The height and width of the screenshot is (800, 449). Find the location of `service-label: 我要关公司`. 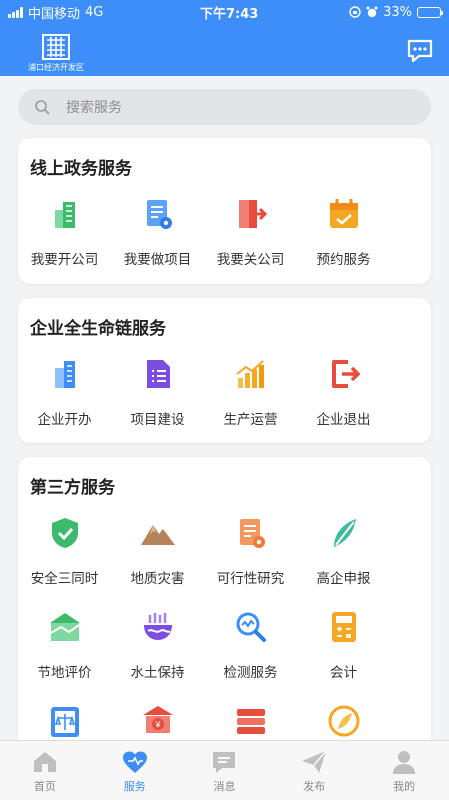

service-label: 我要关公司 is located at coordinates (250, 260).